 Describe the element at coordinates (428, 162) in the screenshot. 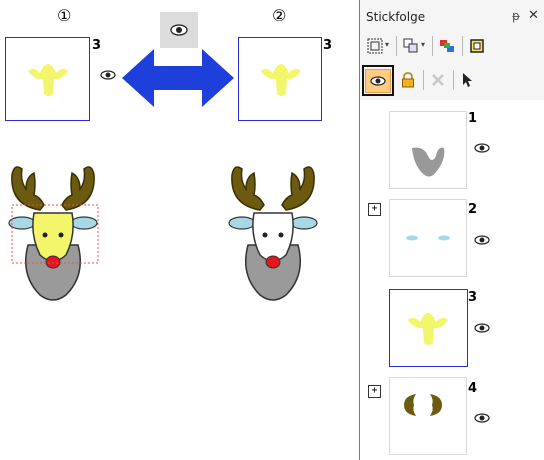

I see `beard-part-shape` at that location.